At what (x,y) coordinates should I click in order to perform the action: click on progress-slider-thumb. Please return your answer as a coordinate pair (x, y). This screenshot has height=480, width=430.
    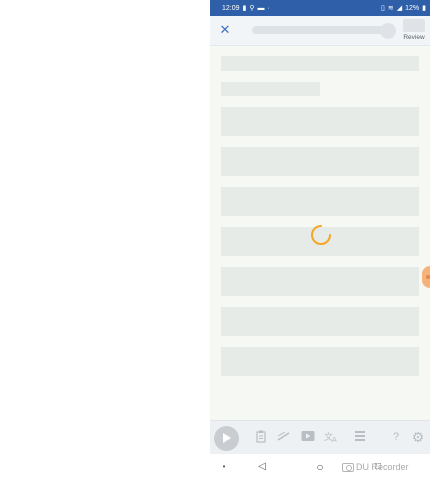
    Looking at the image, I should click on (388, 31).